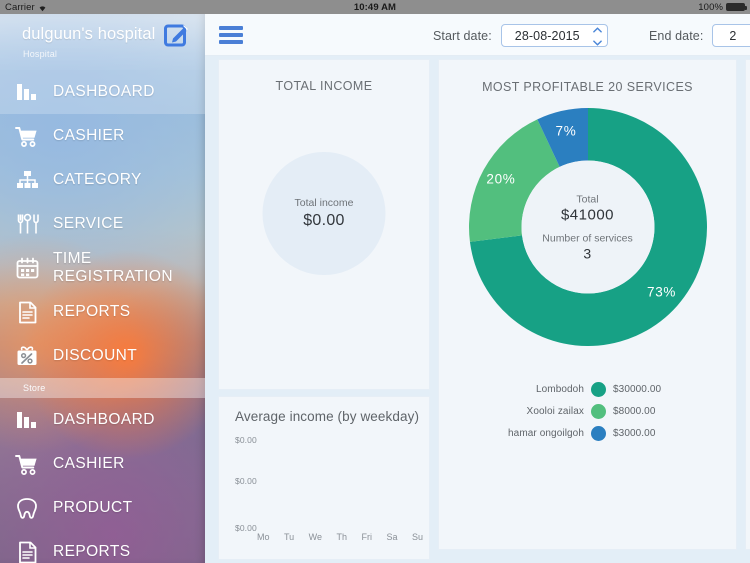 The height and width of the screenshot is (563, 750). Describe the element at coordinates (89, 34) in the screenshot. I see `sidebar-org-title: dulguun's hospital` at that location.